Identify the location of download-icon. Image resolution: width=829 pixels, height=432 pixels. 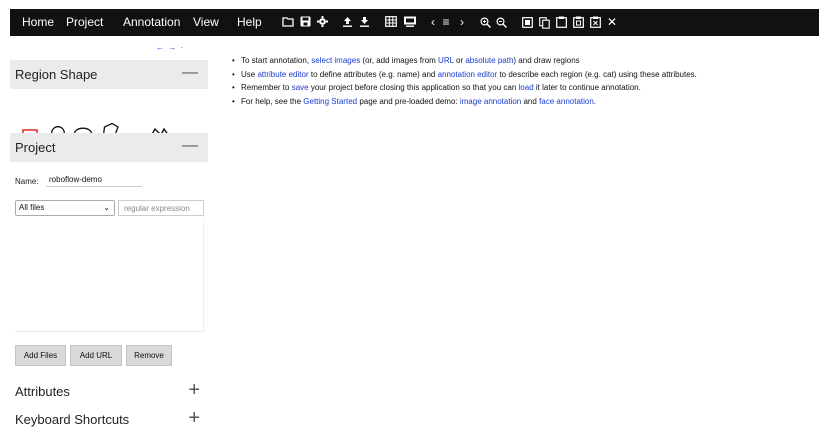
(364, 22).